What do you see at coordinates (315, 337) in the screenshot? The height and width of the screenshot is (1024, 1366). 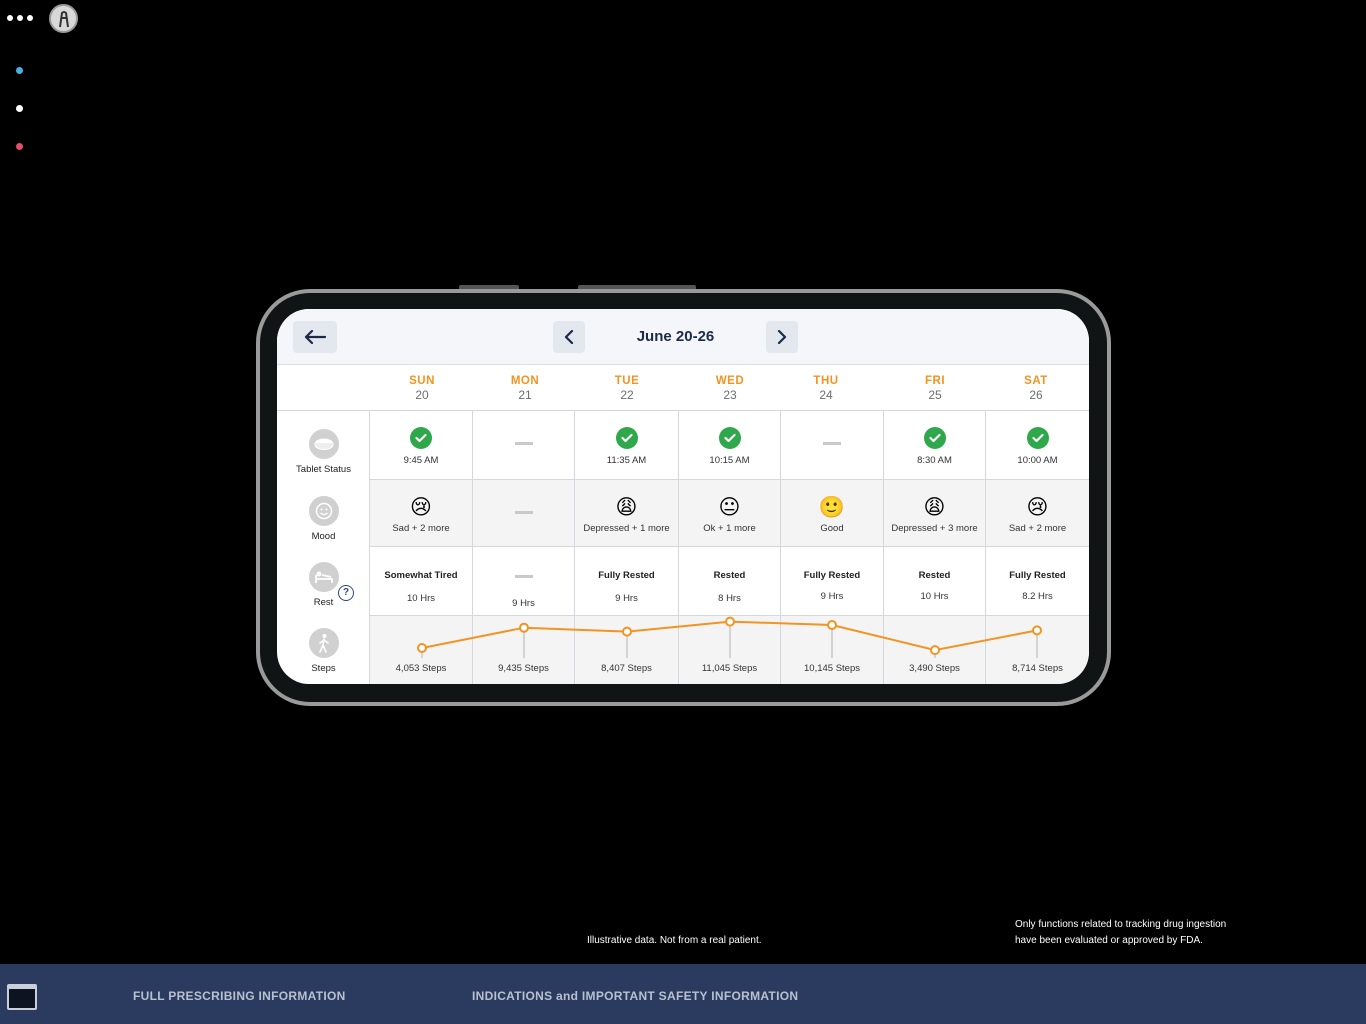 I see `back-button` at bounding box center [315, 337].